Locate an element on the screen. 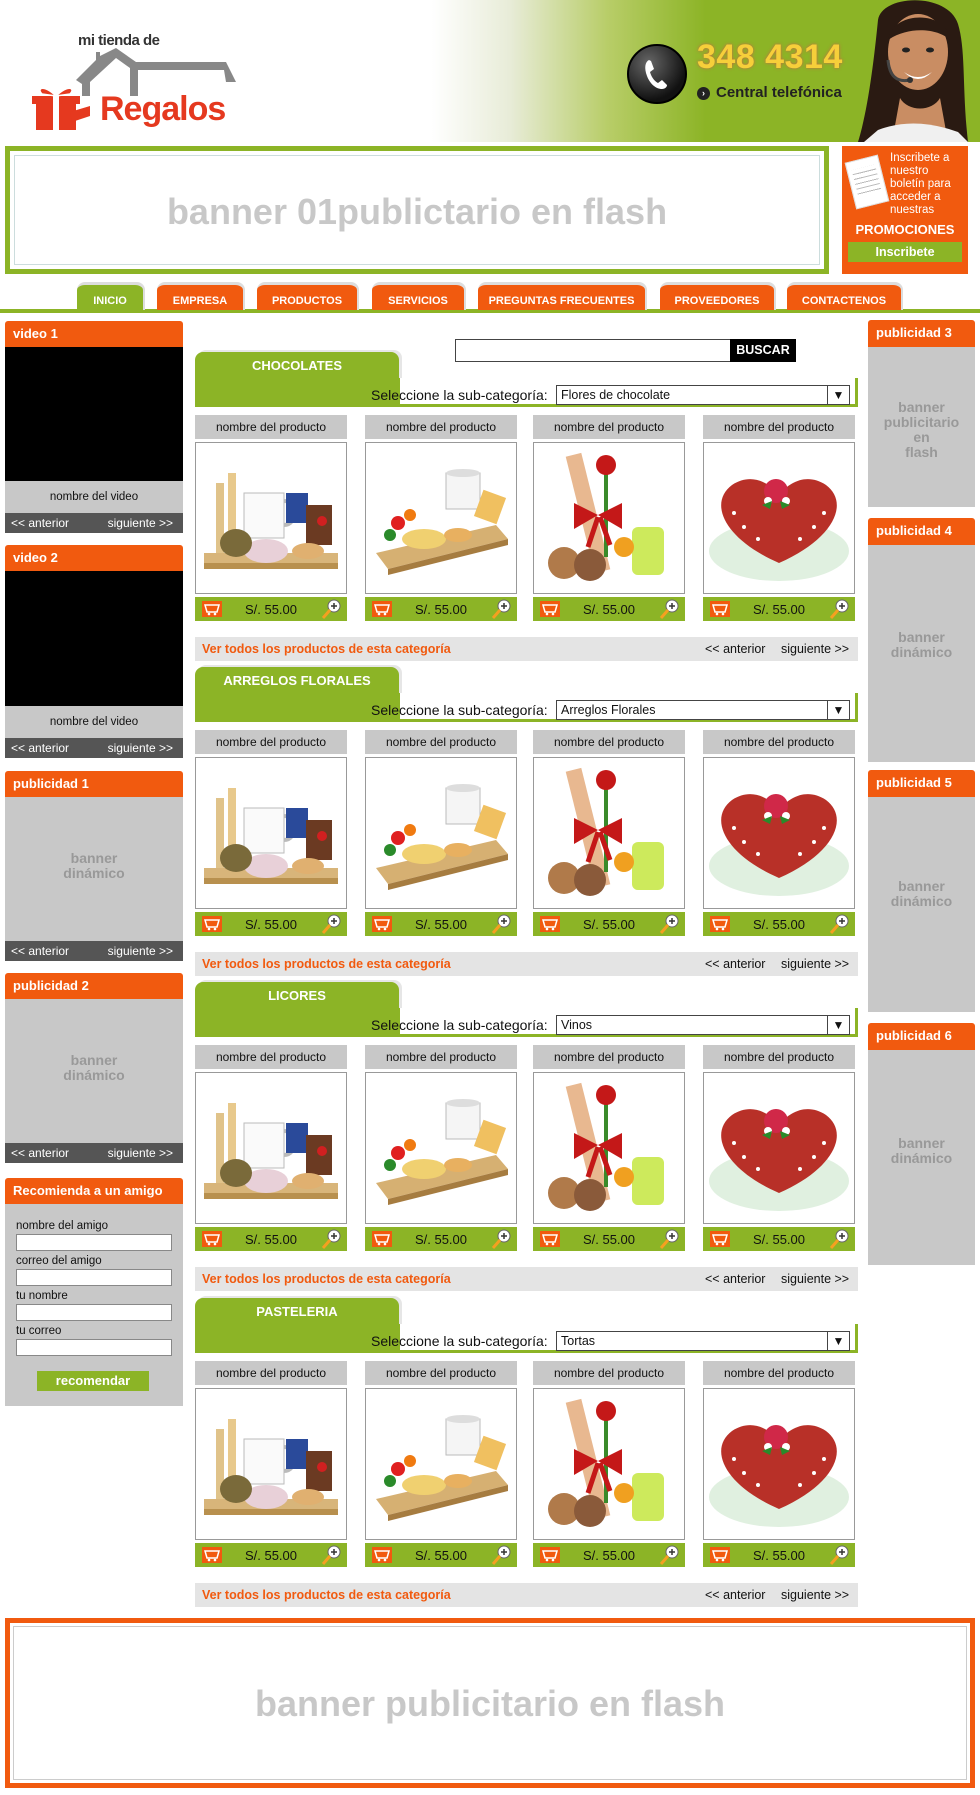  tab-empresa: EMPRESA is located at coordinates (200, 296).